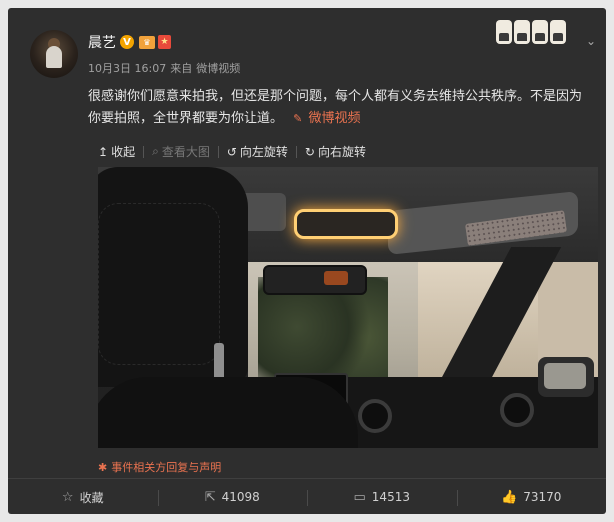  What do you see at coordinates (127, 68) in the screenshot?
I see `post-time: 10月3日 16:07` at bounding box center [127, 68].